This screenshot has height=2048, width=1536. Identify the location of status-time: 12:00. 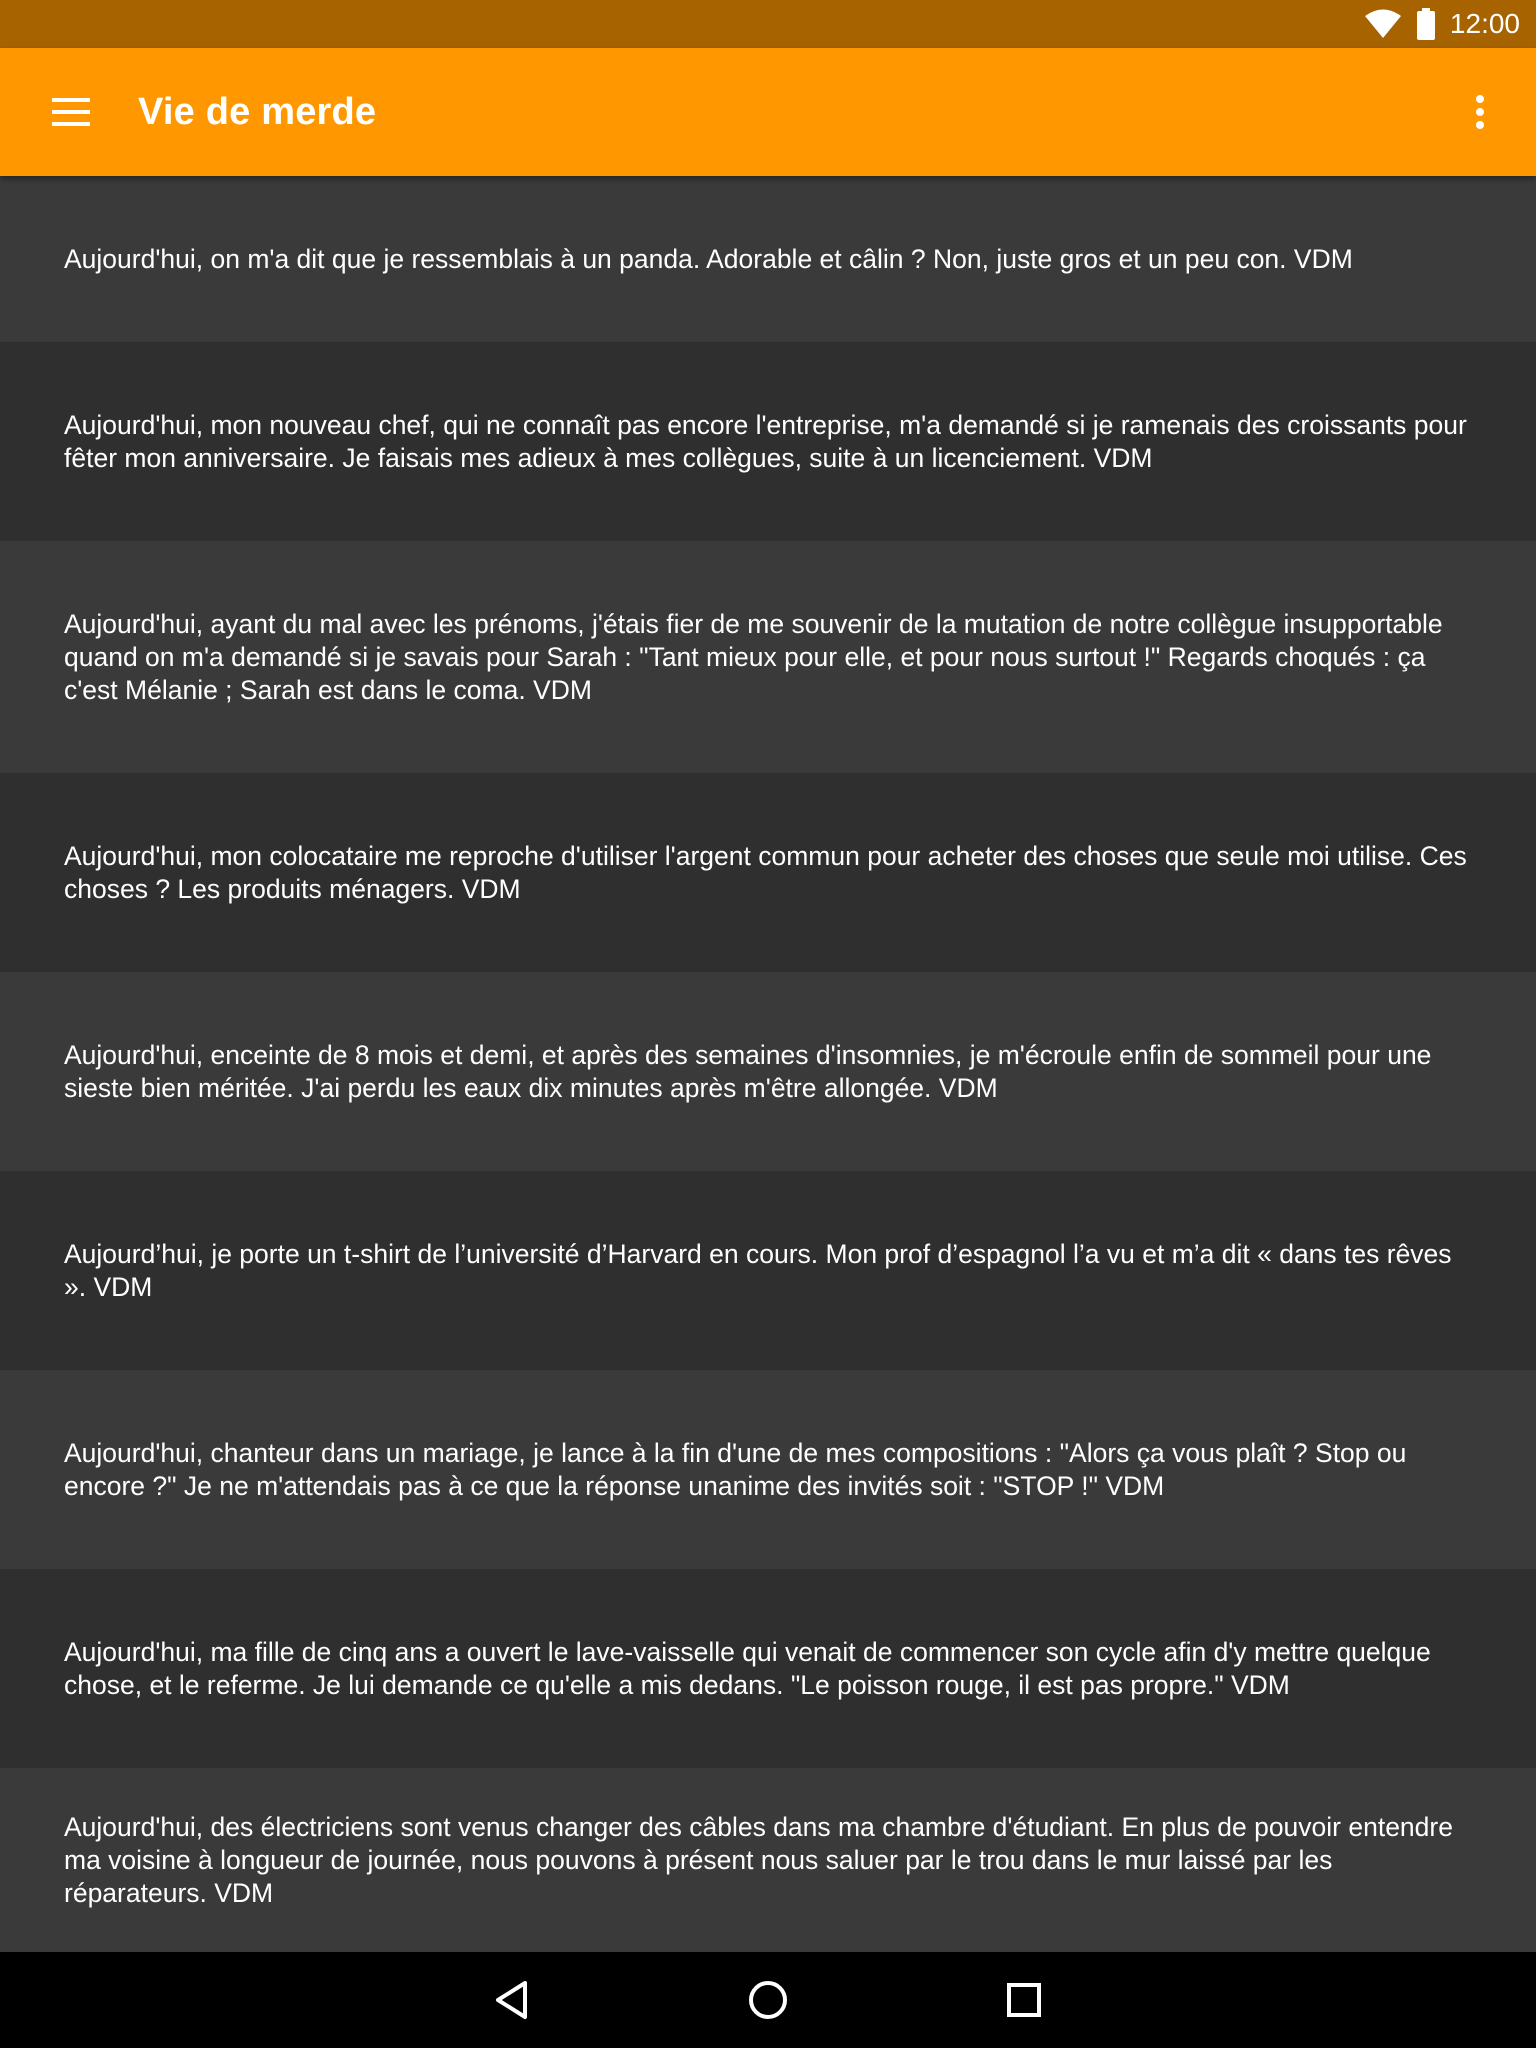
(1484, 23).